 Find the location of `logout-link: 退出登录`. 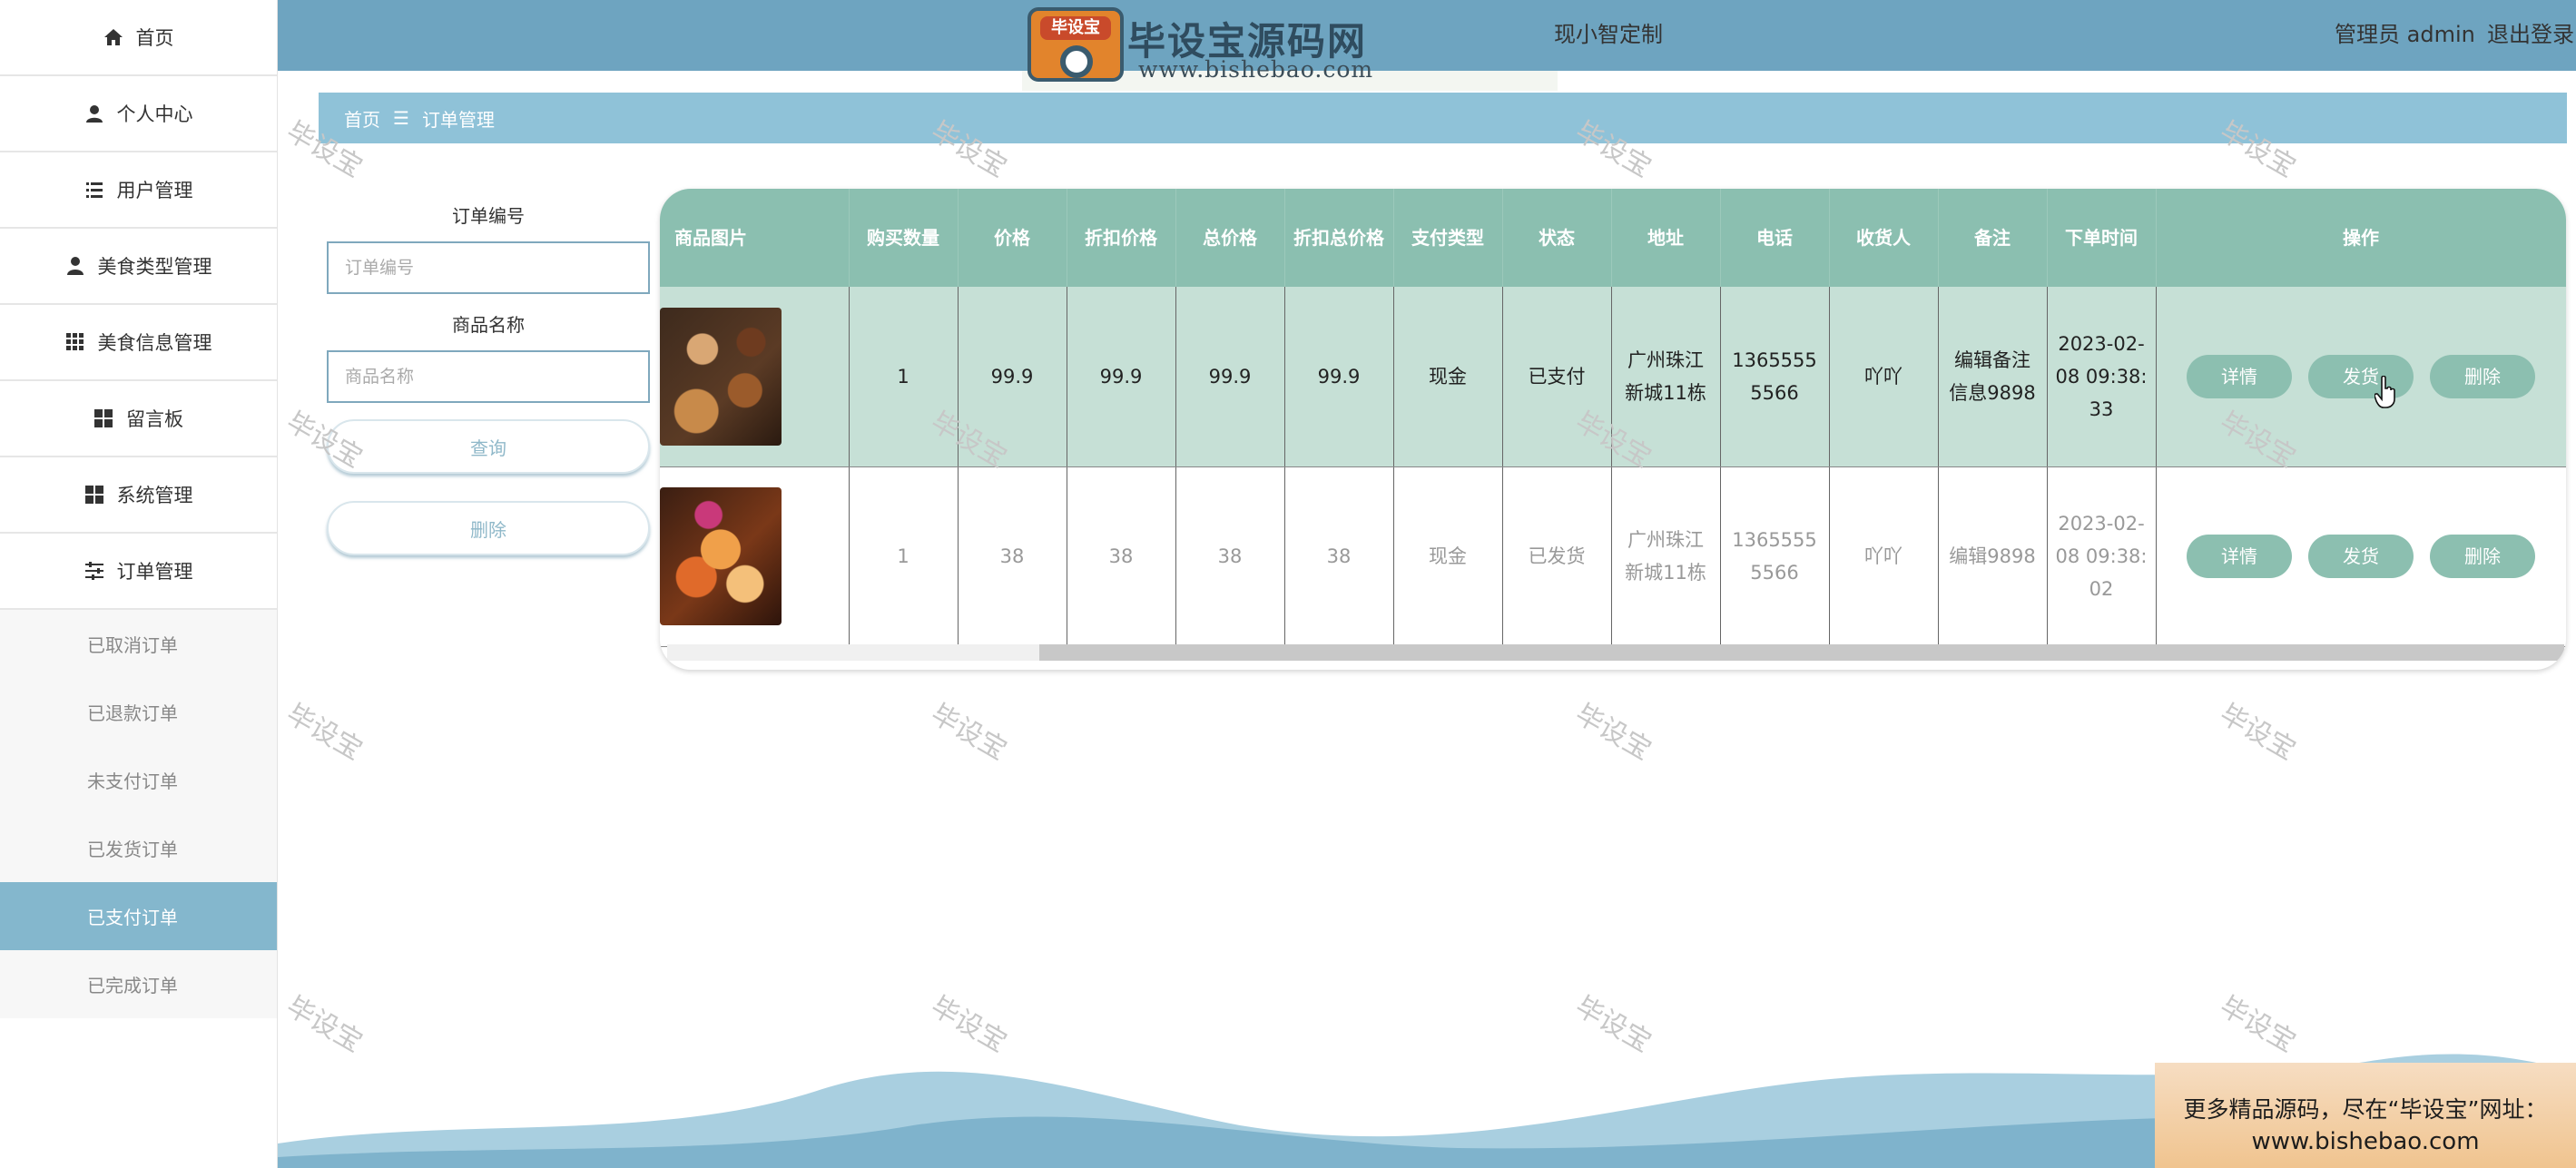

logout-link: 退出登录 is located at coordinates (2530, 32).